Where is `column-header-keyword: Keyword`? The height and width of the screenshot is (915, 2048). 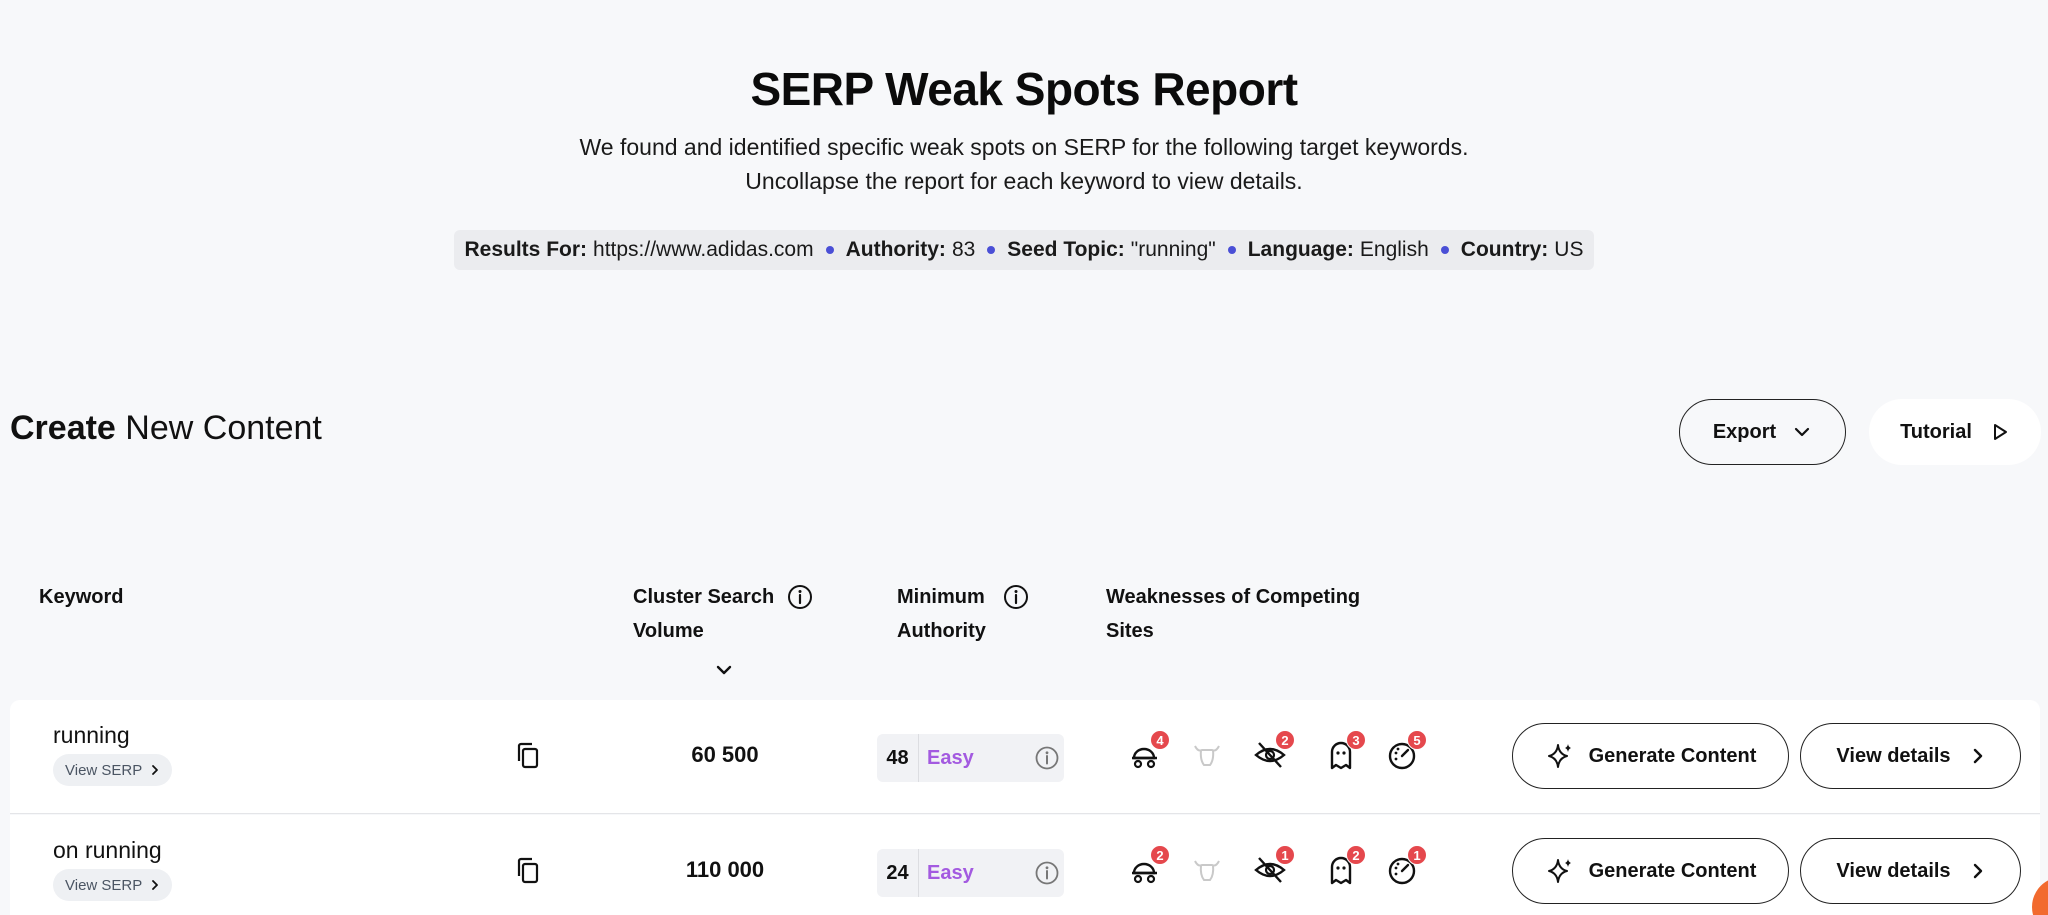 column-header-keyword: Keyword is located at coordinates (81, 597).